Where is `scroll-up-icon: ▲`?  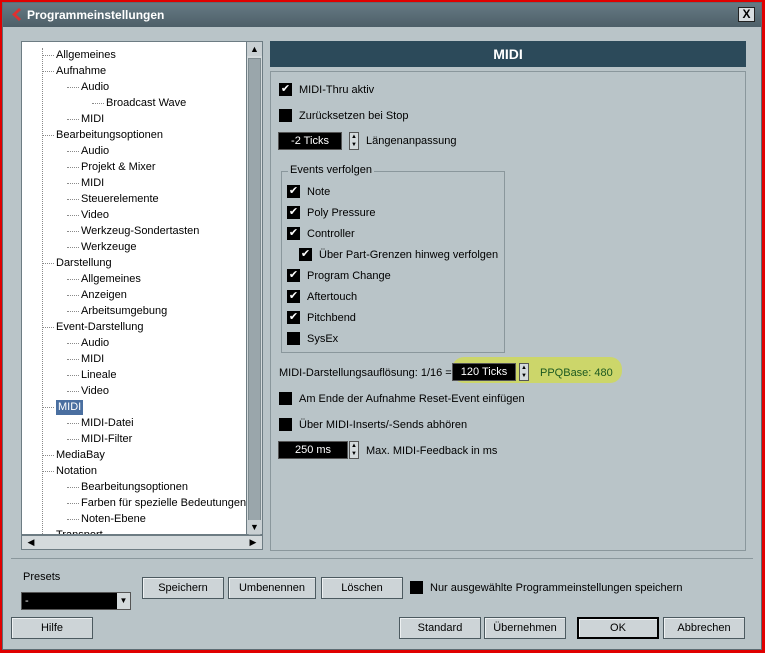 scroll-up-icon: ▲ is located at coordinates (254, 49).